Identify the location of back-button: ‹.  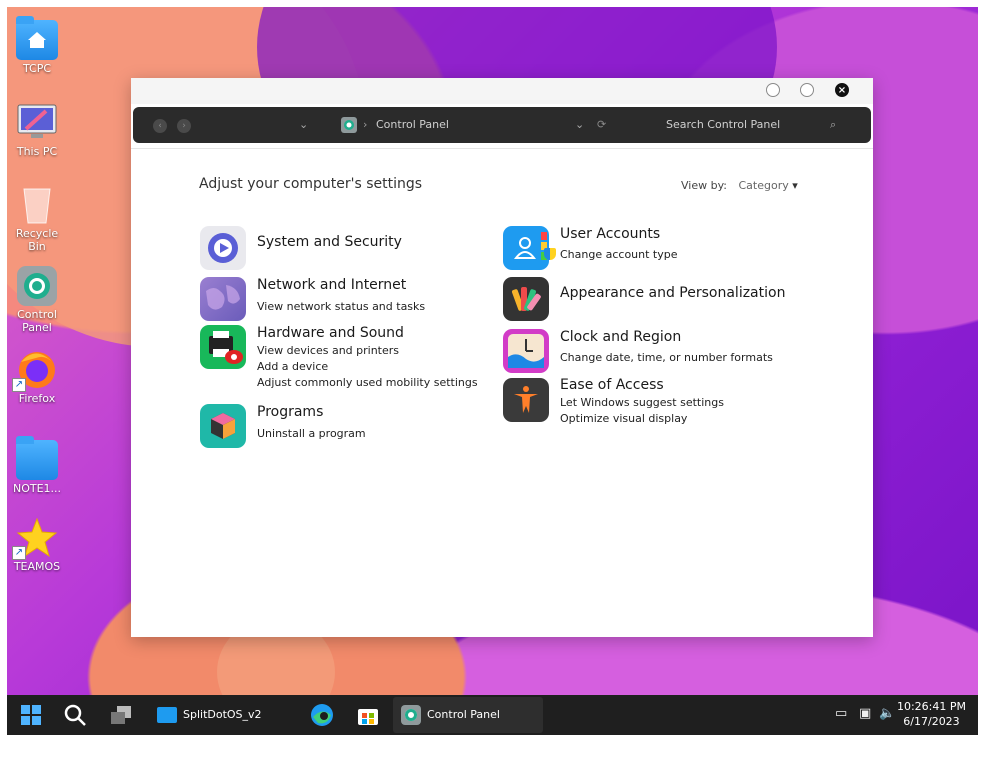
(160, 126).